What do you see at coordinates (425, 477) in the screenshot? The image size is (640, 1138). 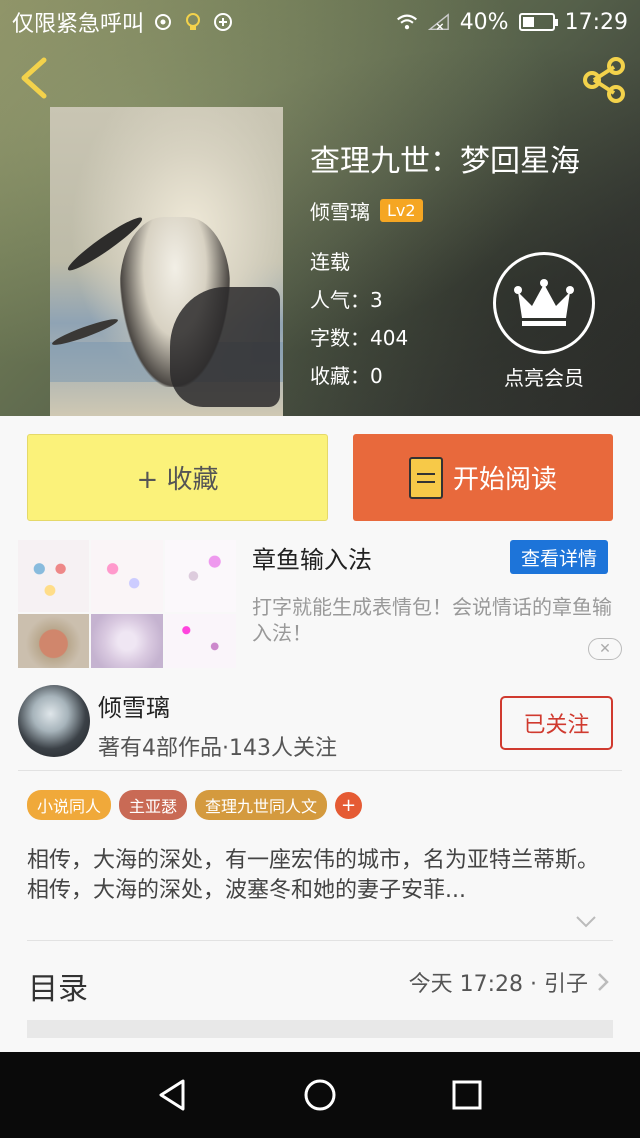 I see `book-icon` at bounding box center [425, 477].